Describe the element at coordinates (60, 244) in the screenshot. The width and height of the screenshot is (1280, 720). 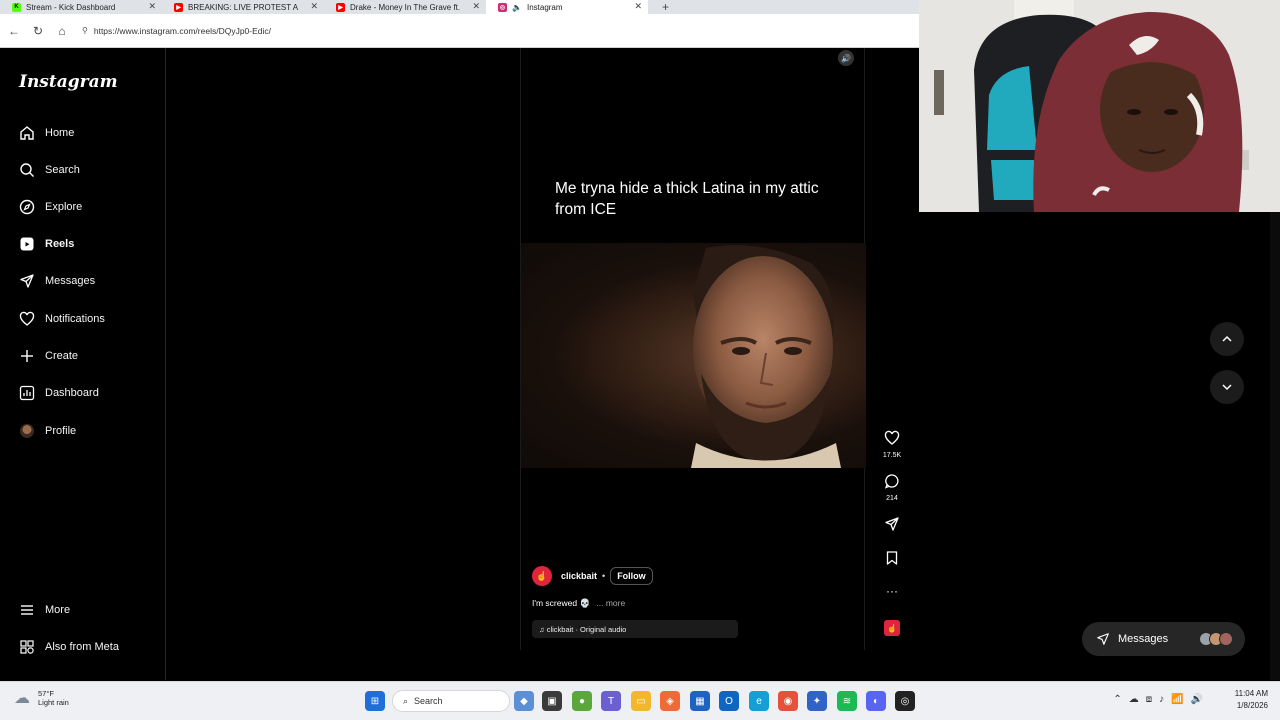
I see `sidebar-item-label: Reels` at that location.